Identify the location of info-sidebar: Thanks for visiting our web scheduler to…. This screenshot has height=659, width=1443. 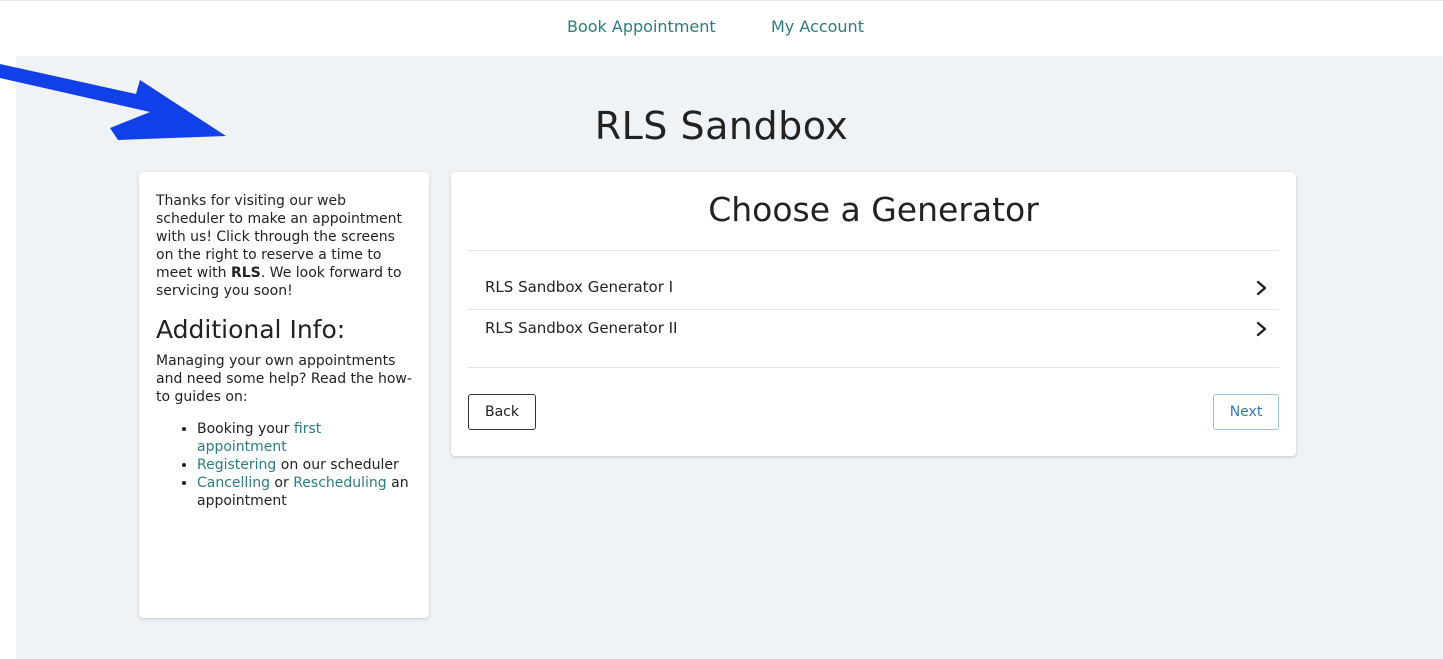
(284, 395).